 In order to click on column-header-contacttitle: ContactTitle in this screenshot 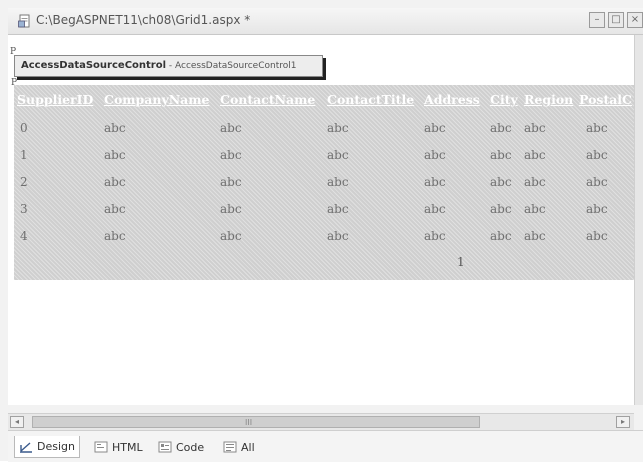, I will do `click(370, 99)`.